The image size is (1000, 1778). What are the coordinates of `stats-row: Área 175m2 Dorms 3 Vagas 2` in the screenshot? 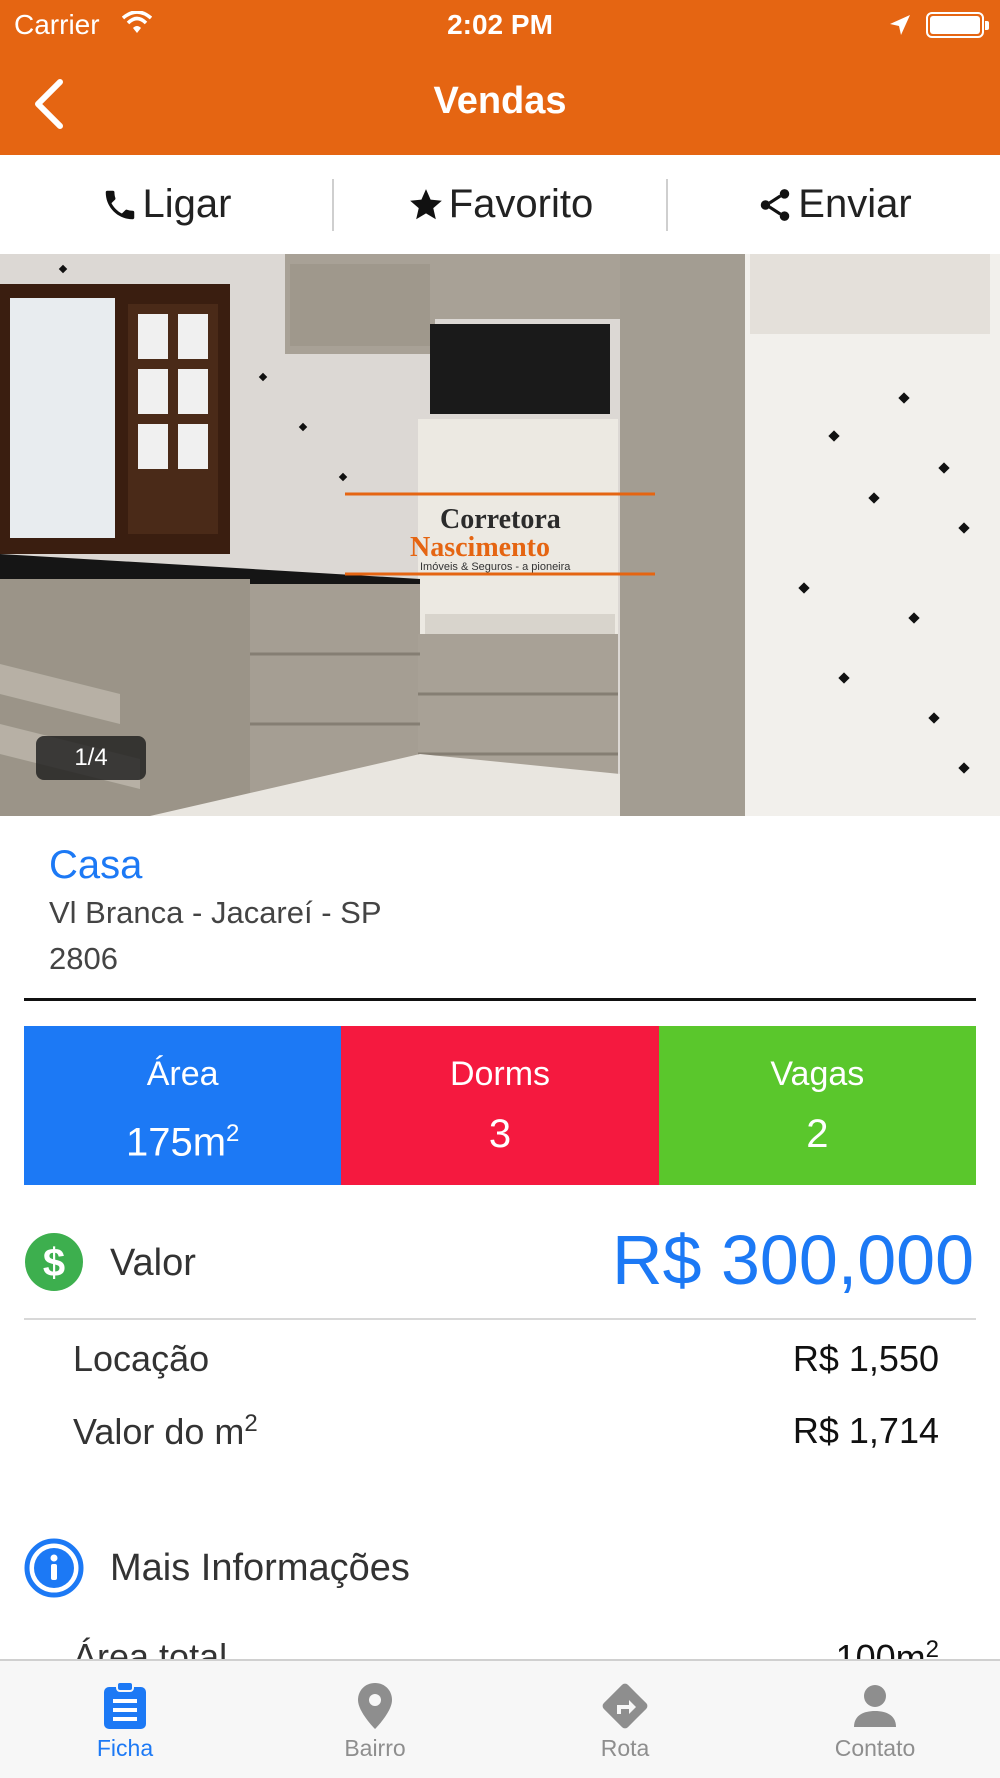 It's located at (500, 1105).